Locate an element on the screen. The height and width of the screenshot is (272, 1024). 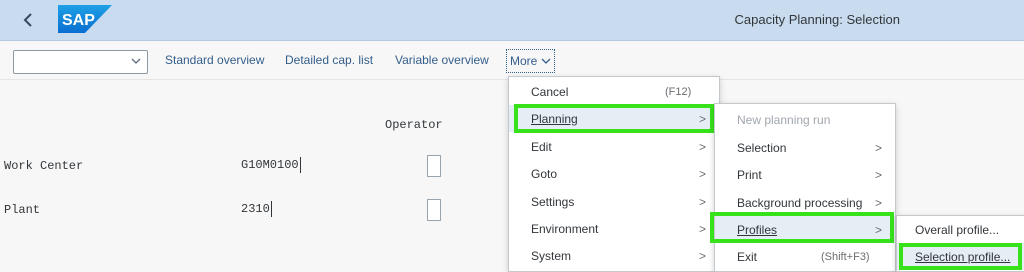
more-button: More is located at coordinates (531, 61).